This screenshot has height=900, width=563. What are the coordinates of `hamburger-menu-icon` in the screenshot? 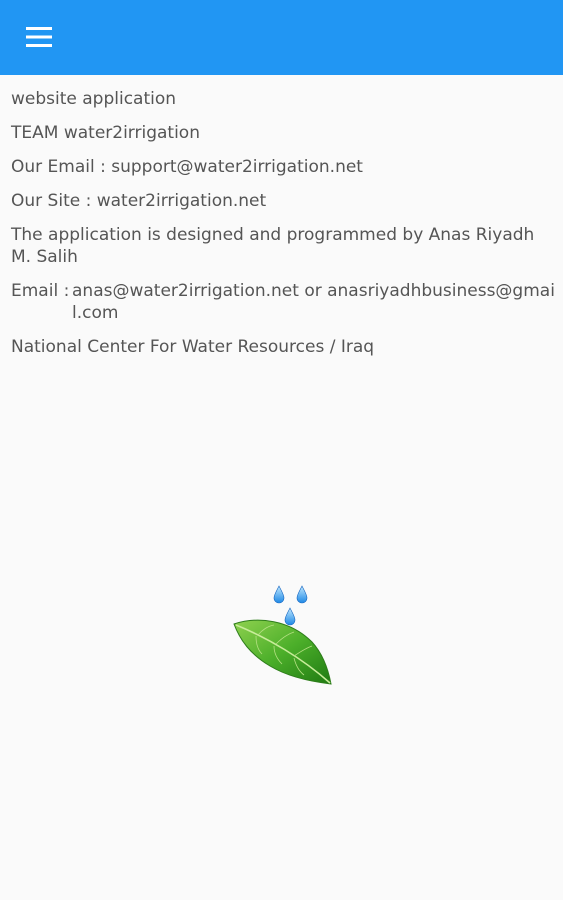 It's located at (39, 37).